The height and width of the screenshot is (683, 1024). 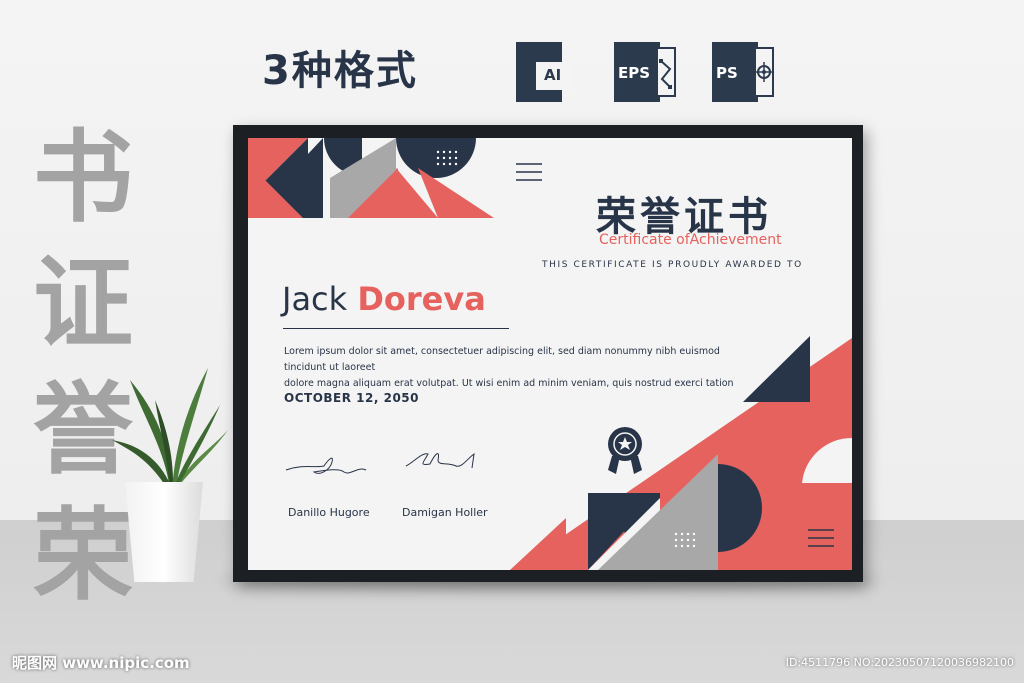 What do you see at coordinates (690, 240) in the screenshot?
I see `certificate-title-en: Certificate ofAchievement` at bounding box center [690, 240].